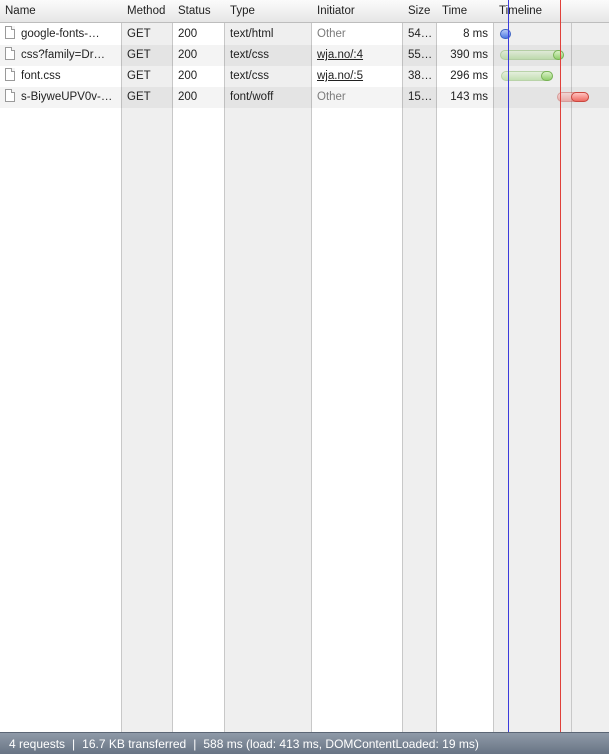 The width and height of the screenshot is (609, 754). Describe the element at coordinates (560, 366) in the screenshot. I see `load-event-line` at that location.